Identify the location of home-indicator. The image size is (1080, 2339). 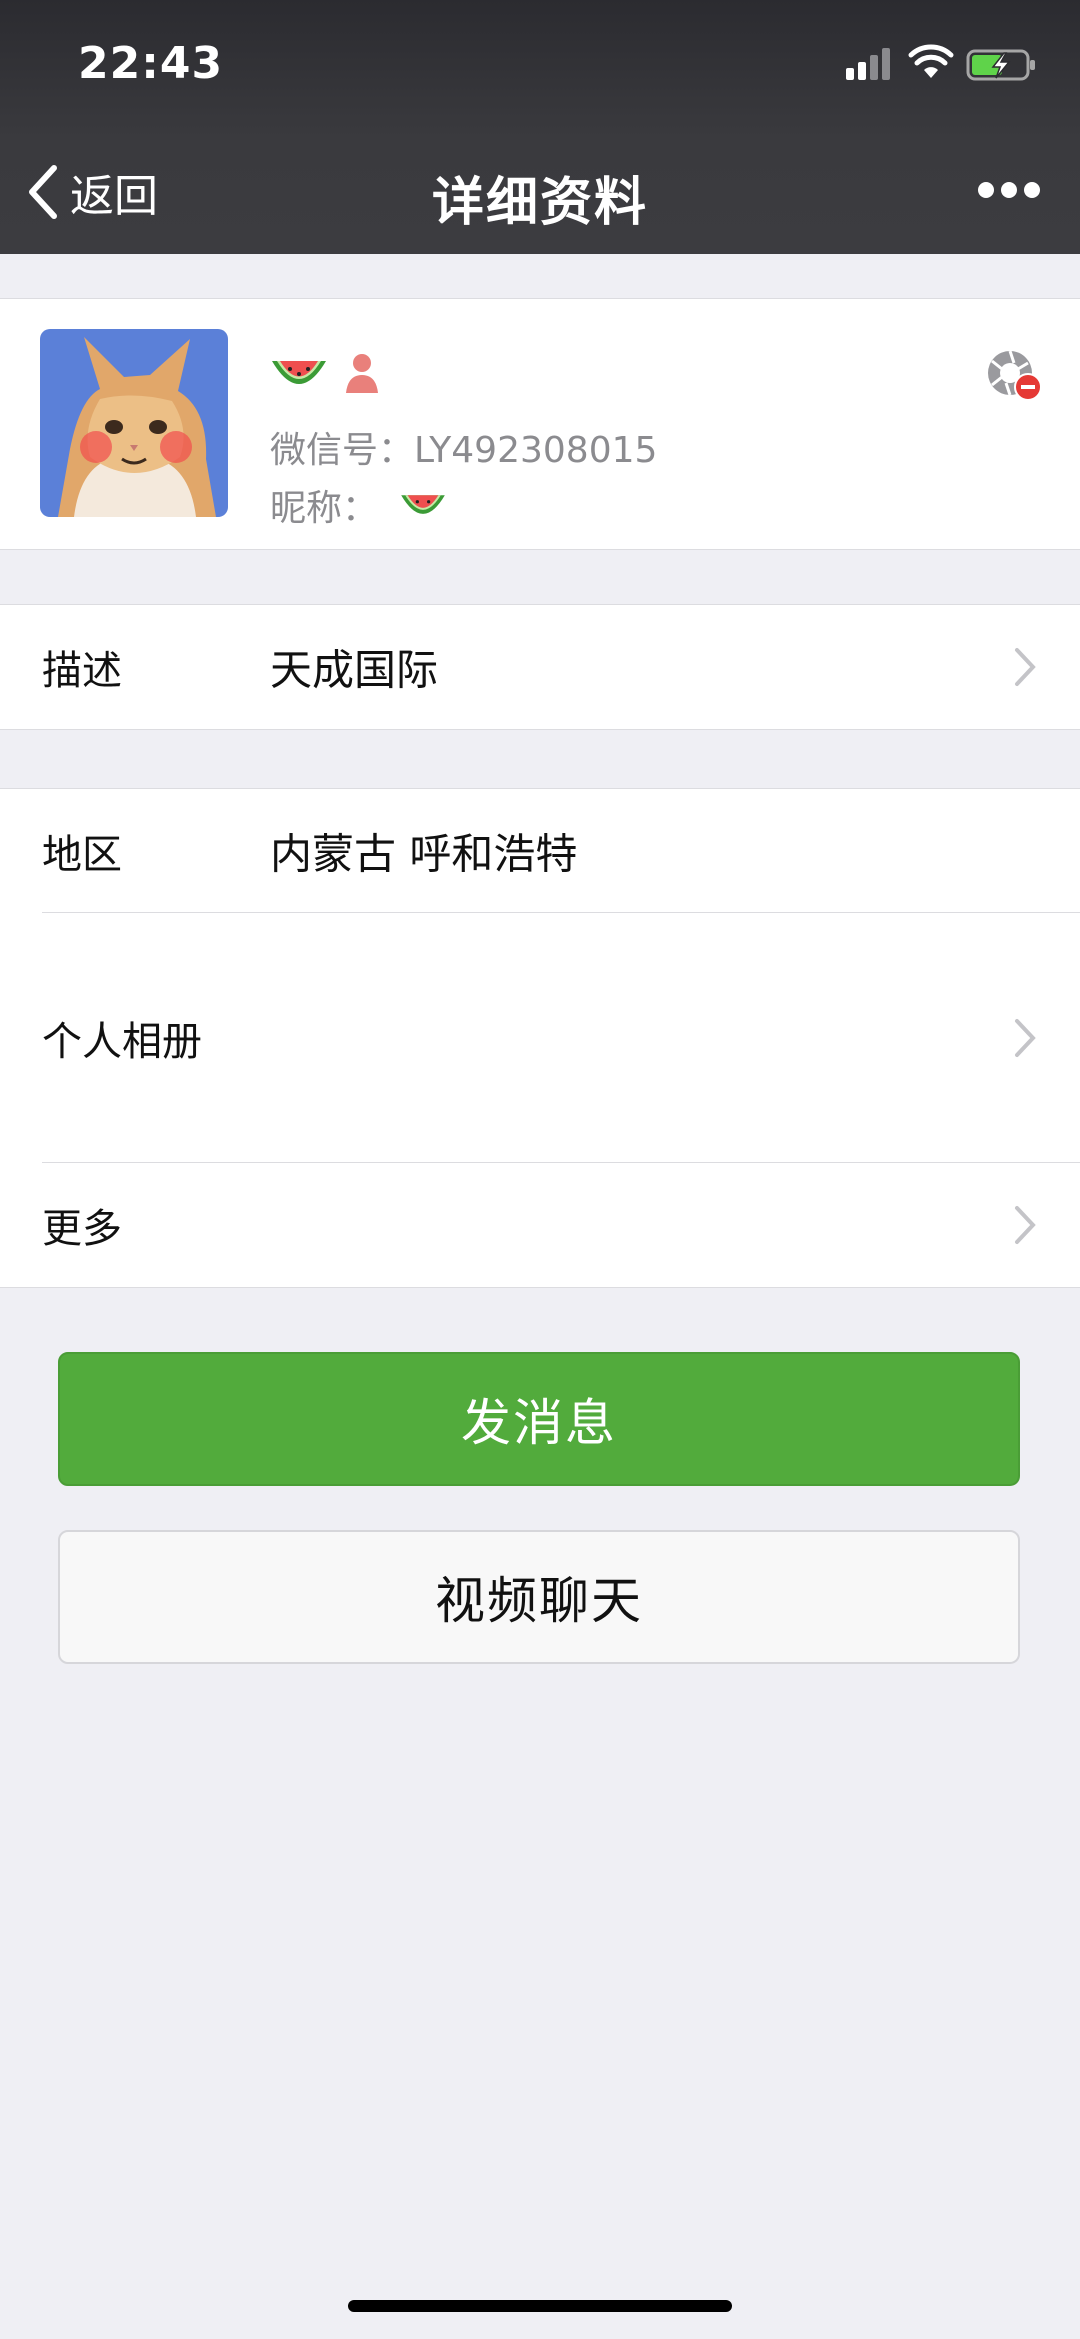
(540, 2306).